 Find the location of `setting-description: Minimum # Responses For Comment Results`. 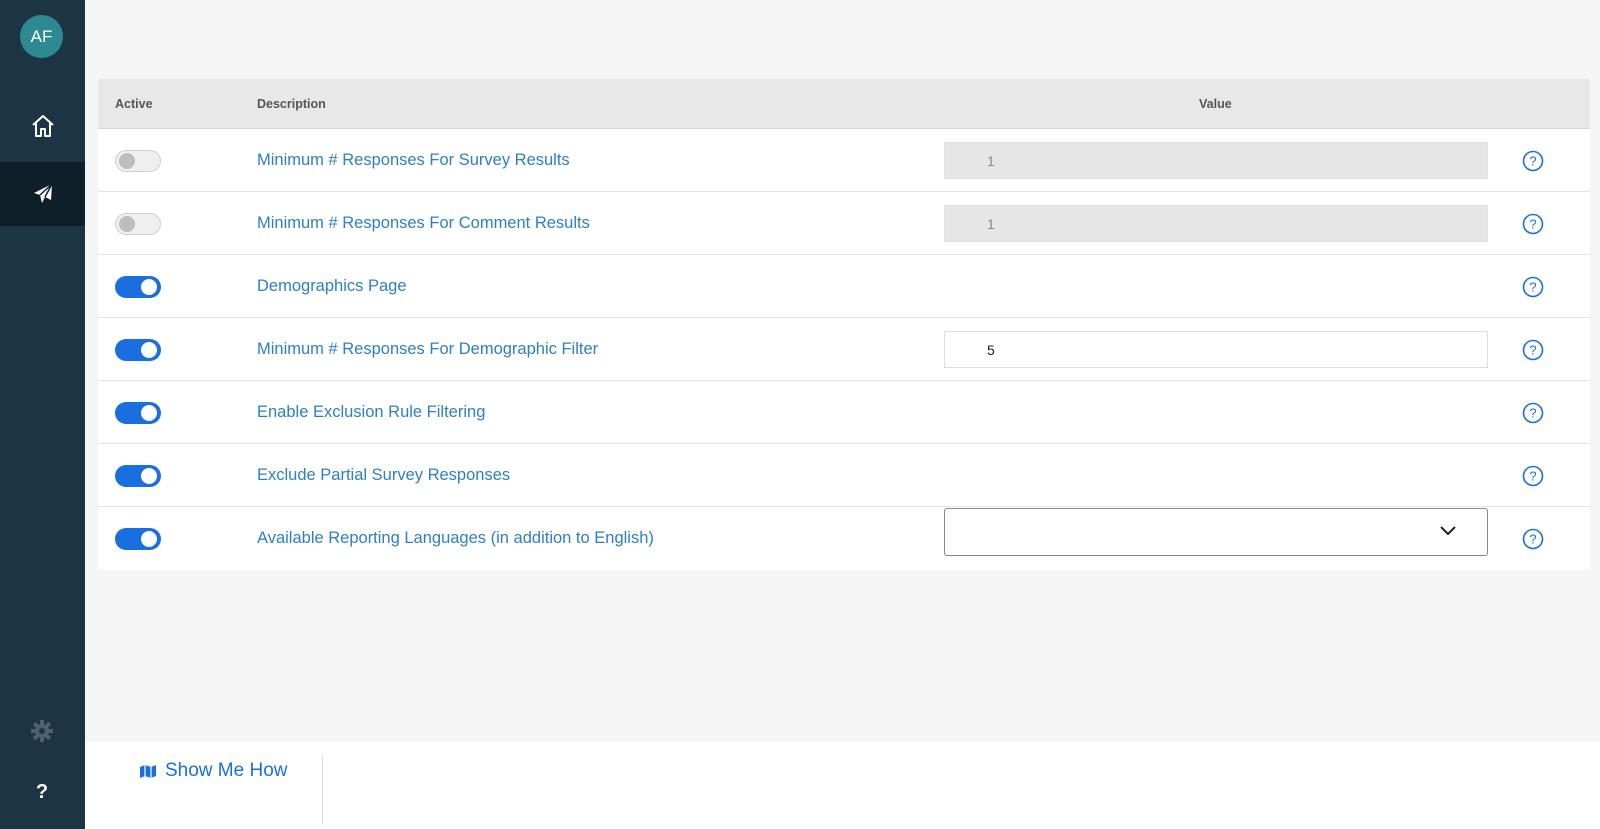

setting-description: Minimum # Responses For Comment Results is located at coordinates (423, 223).